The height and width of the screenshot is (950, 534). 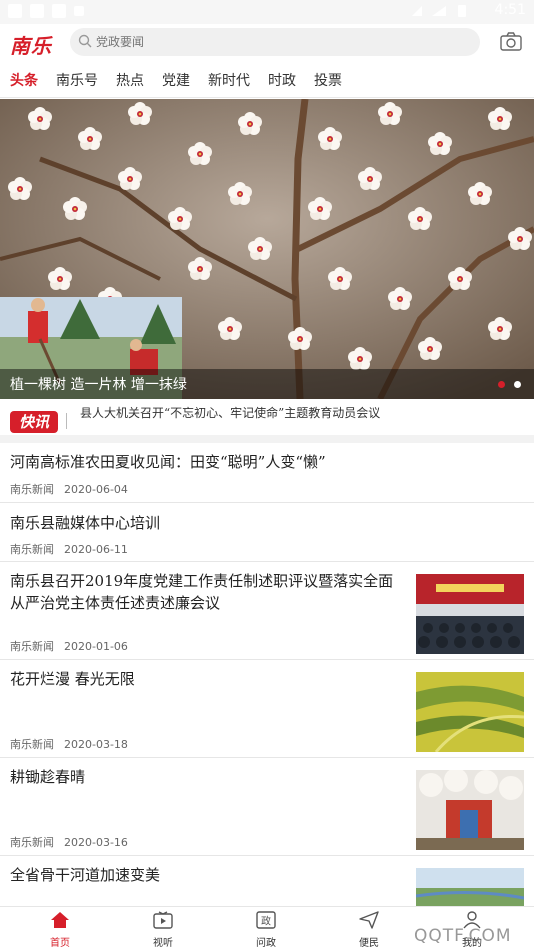 I want to click on search-icon, so click(x=85, y=41).